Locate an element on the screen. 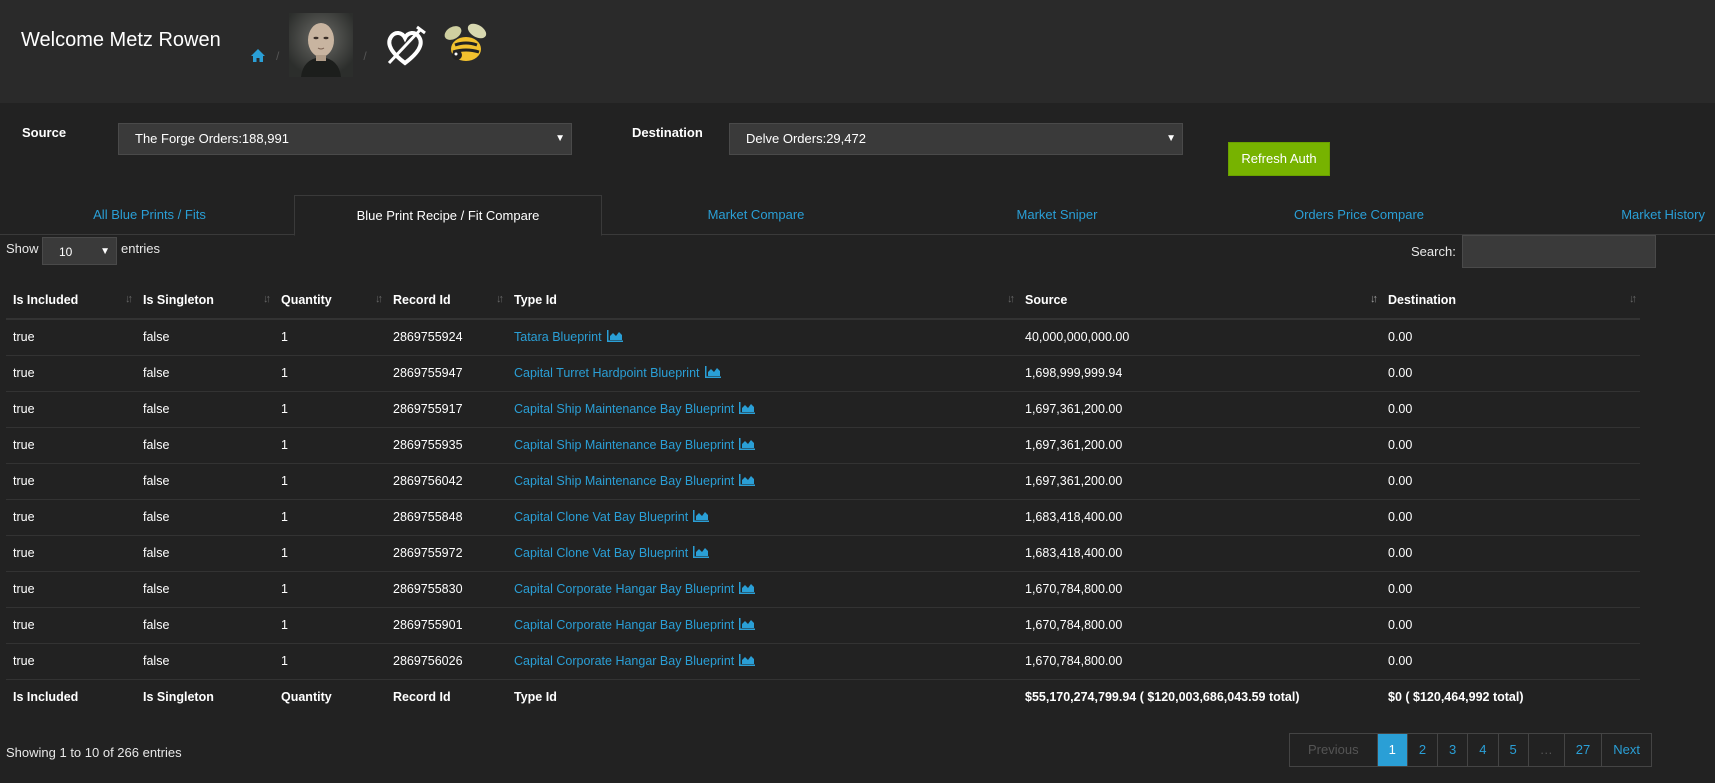  table-info: Showing 1 to 10 of 266 entries is located at coordinates (94, 752).